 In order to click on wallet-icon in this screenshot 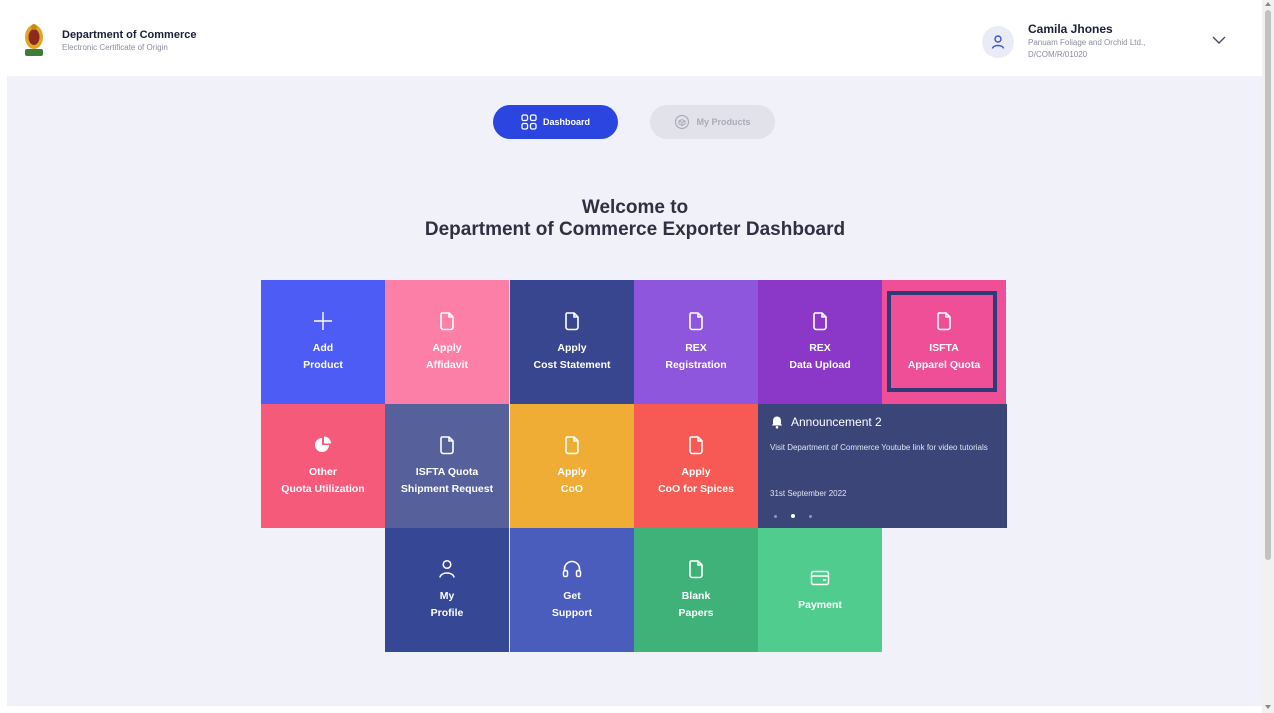, I will do `click(820, 577)`.